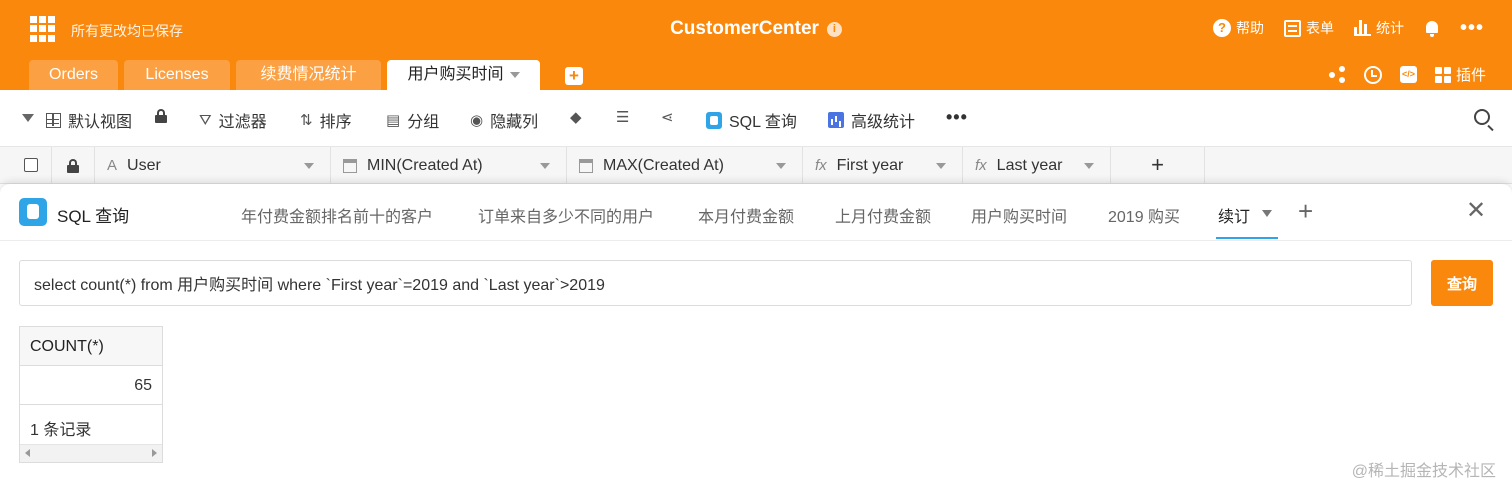 The height and width of the screenshot is (492, 1512). What do you see at coordinates (27, 453) in the screenshot?
I see `scroll-left-icon` at bounding box center [27, 453].